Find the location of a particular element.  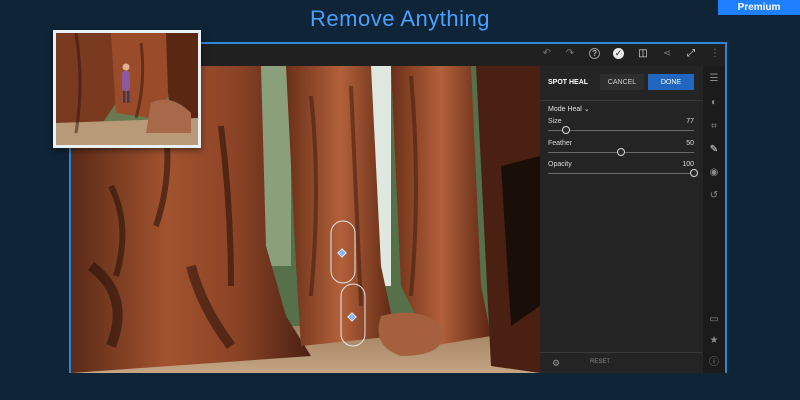

feather-value: 50 is located at coordinates (690, 143).